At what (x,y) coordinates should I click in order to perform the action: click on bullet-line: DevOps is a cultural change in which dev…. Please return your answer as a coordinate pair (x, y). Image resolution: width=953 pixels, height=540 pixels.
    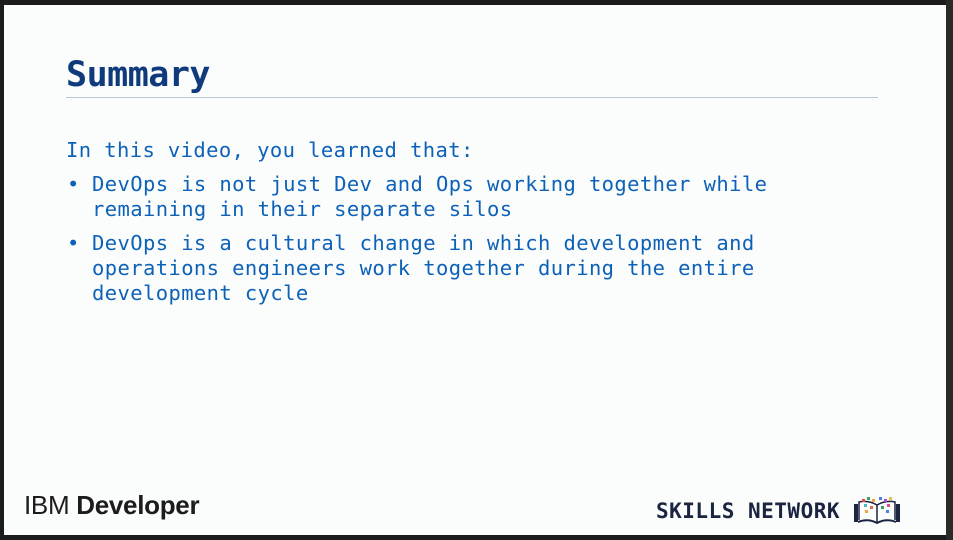
    Looking at the image, I should click on (423, 243).